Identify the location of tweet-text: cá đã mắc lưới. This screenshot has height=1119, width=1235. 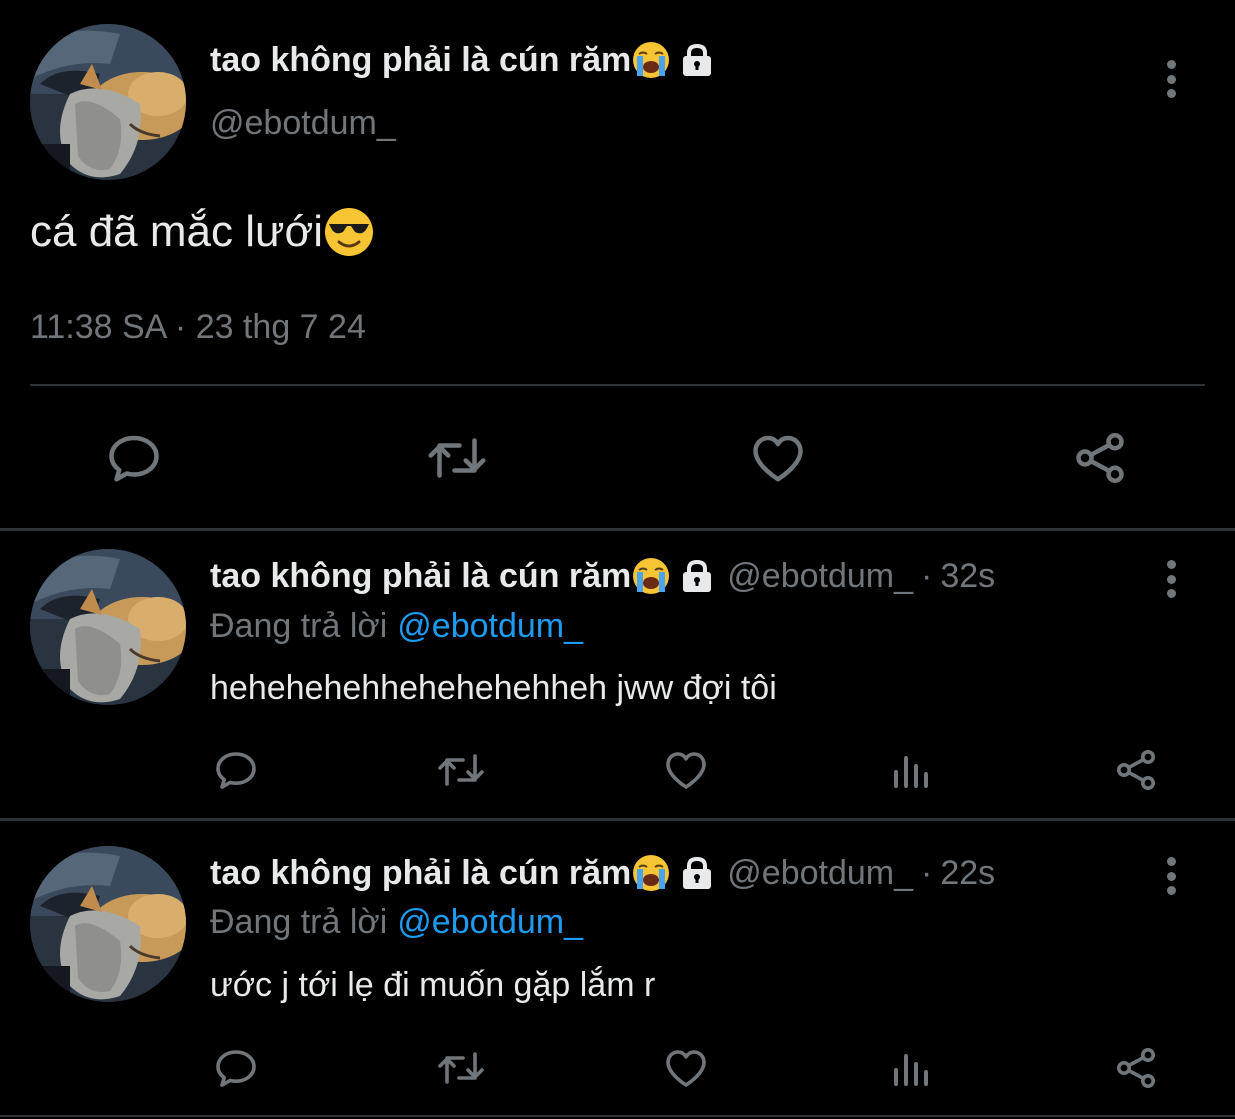
(202, 232).